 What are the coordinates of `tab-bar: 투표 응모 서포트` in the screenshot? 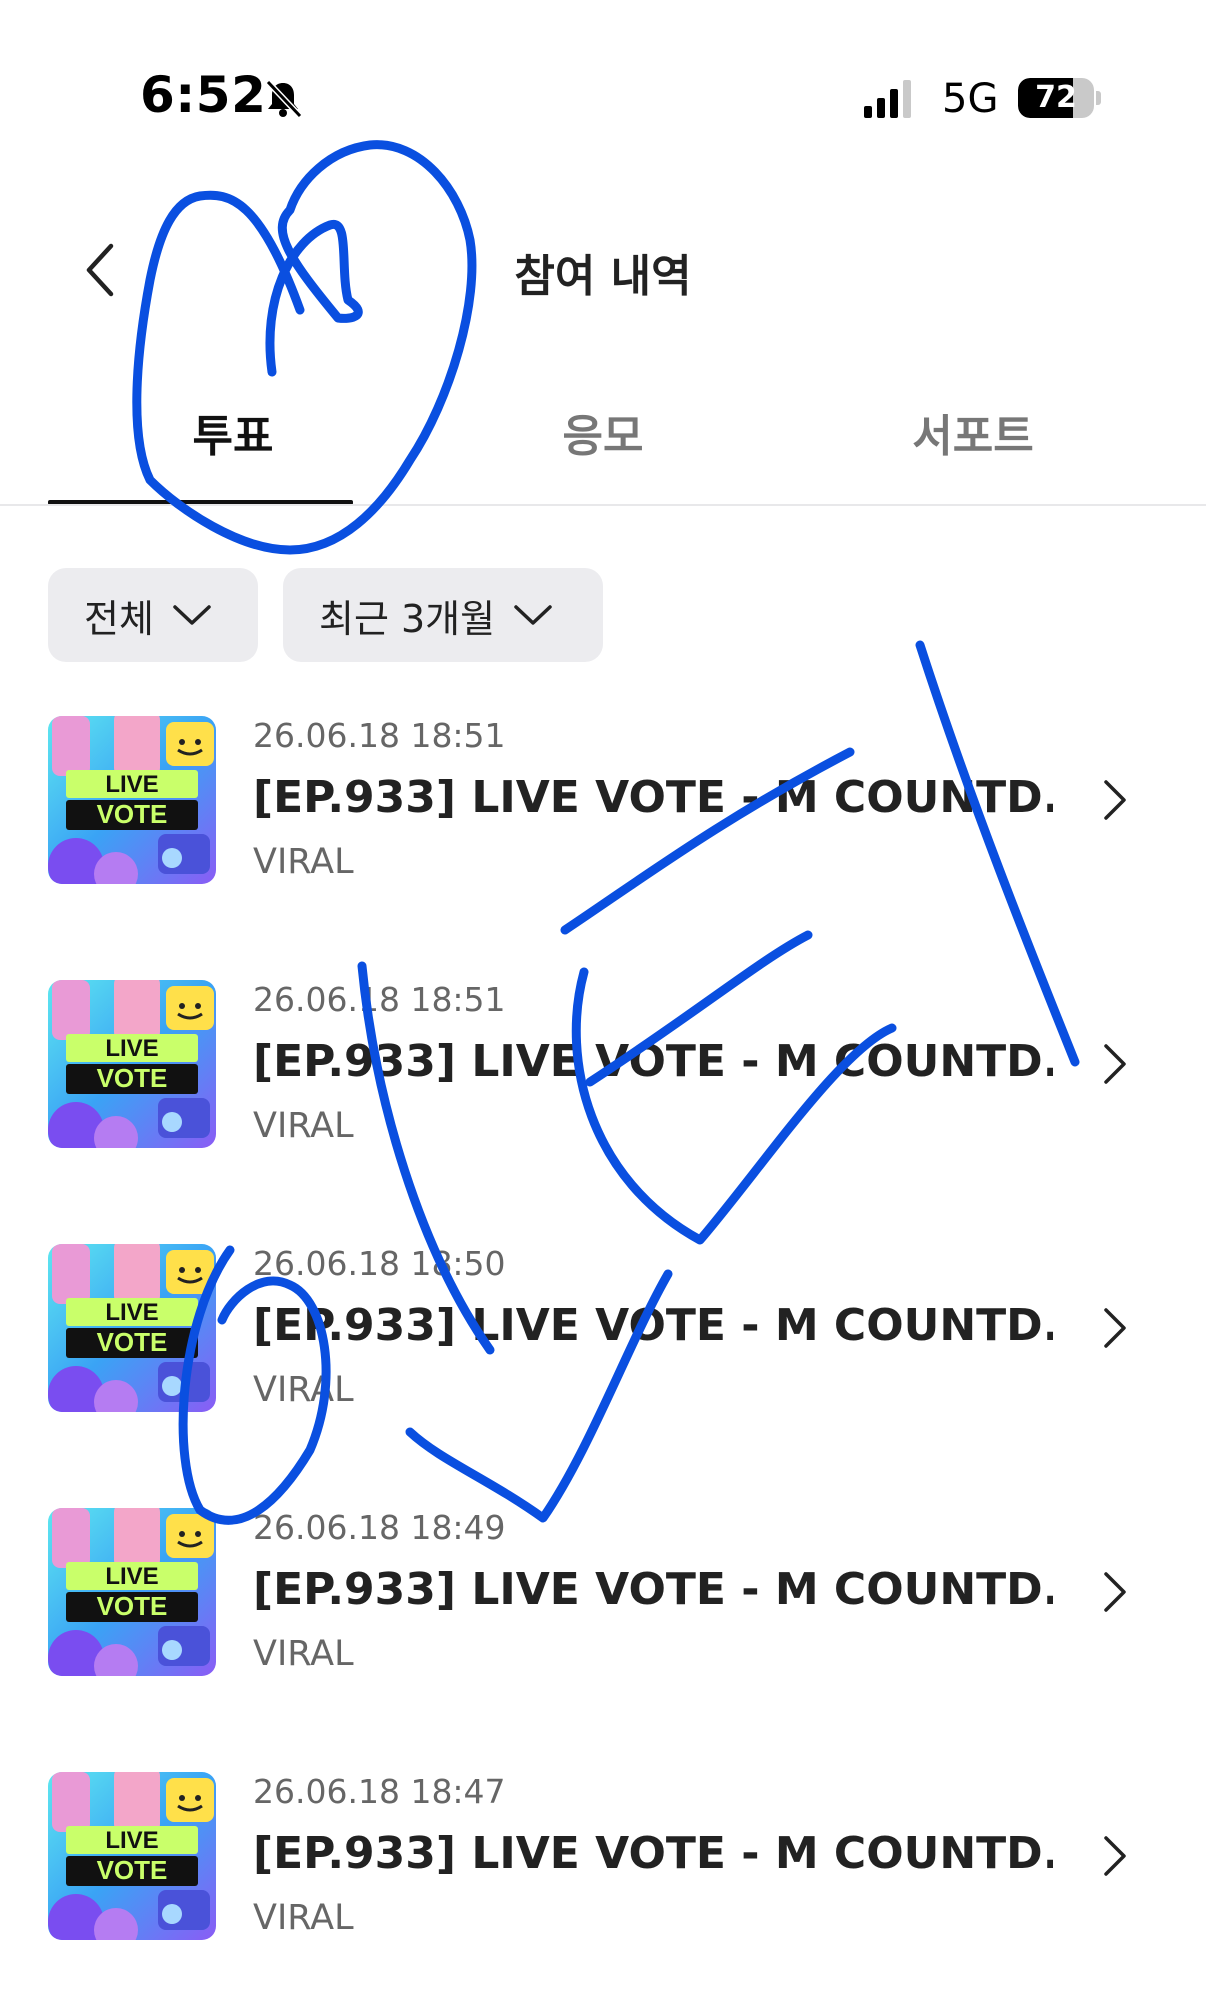 It's located at (603, 445).